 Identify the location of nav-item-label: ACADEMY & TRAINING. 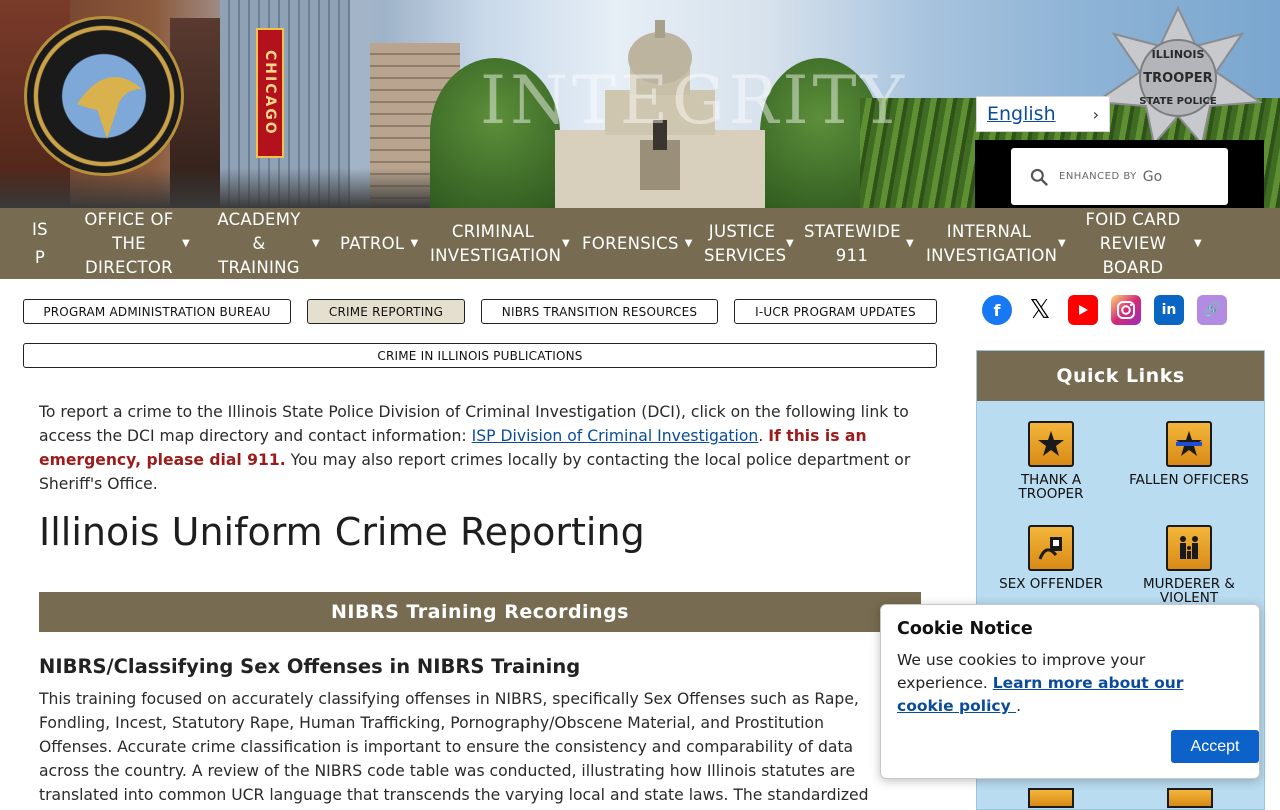
(259, 243).